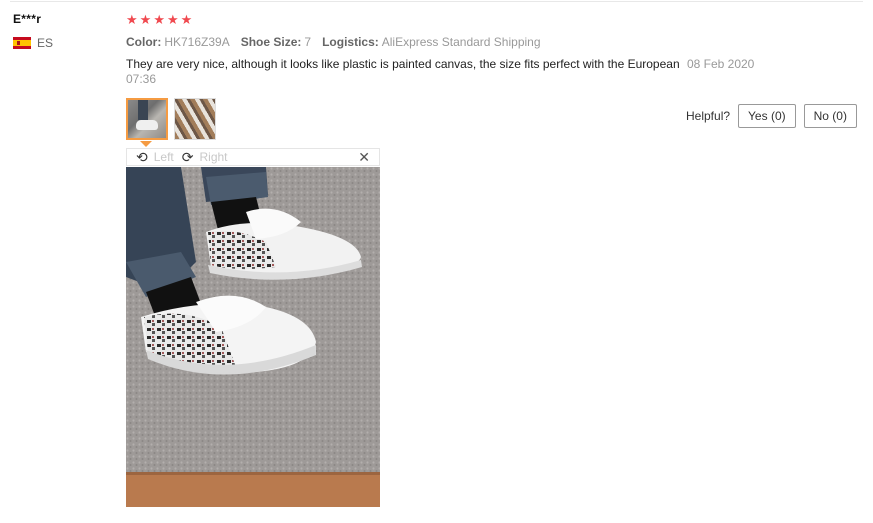 The height and width of the screenshot is (523, 873). I want to click on logistics-info: Logistics: AliExpress Standard Shipping, so click(431, 42).